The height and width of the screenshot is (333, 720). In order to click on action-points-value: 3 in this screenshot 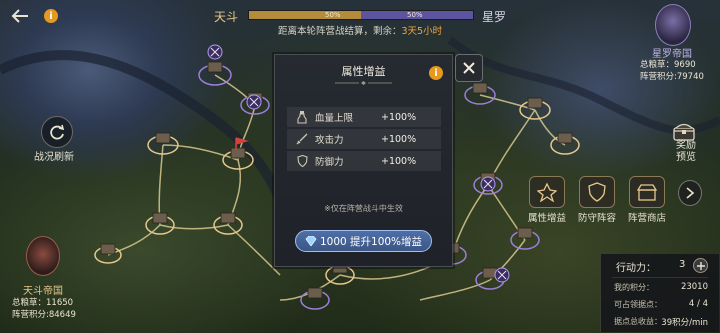, I will do `click(682, 264)`.